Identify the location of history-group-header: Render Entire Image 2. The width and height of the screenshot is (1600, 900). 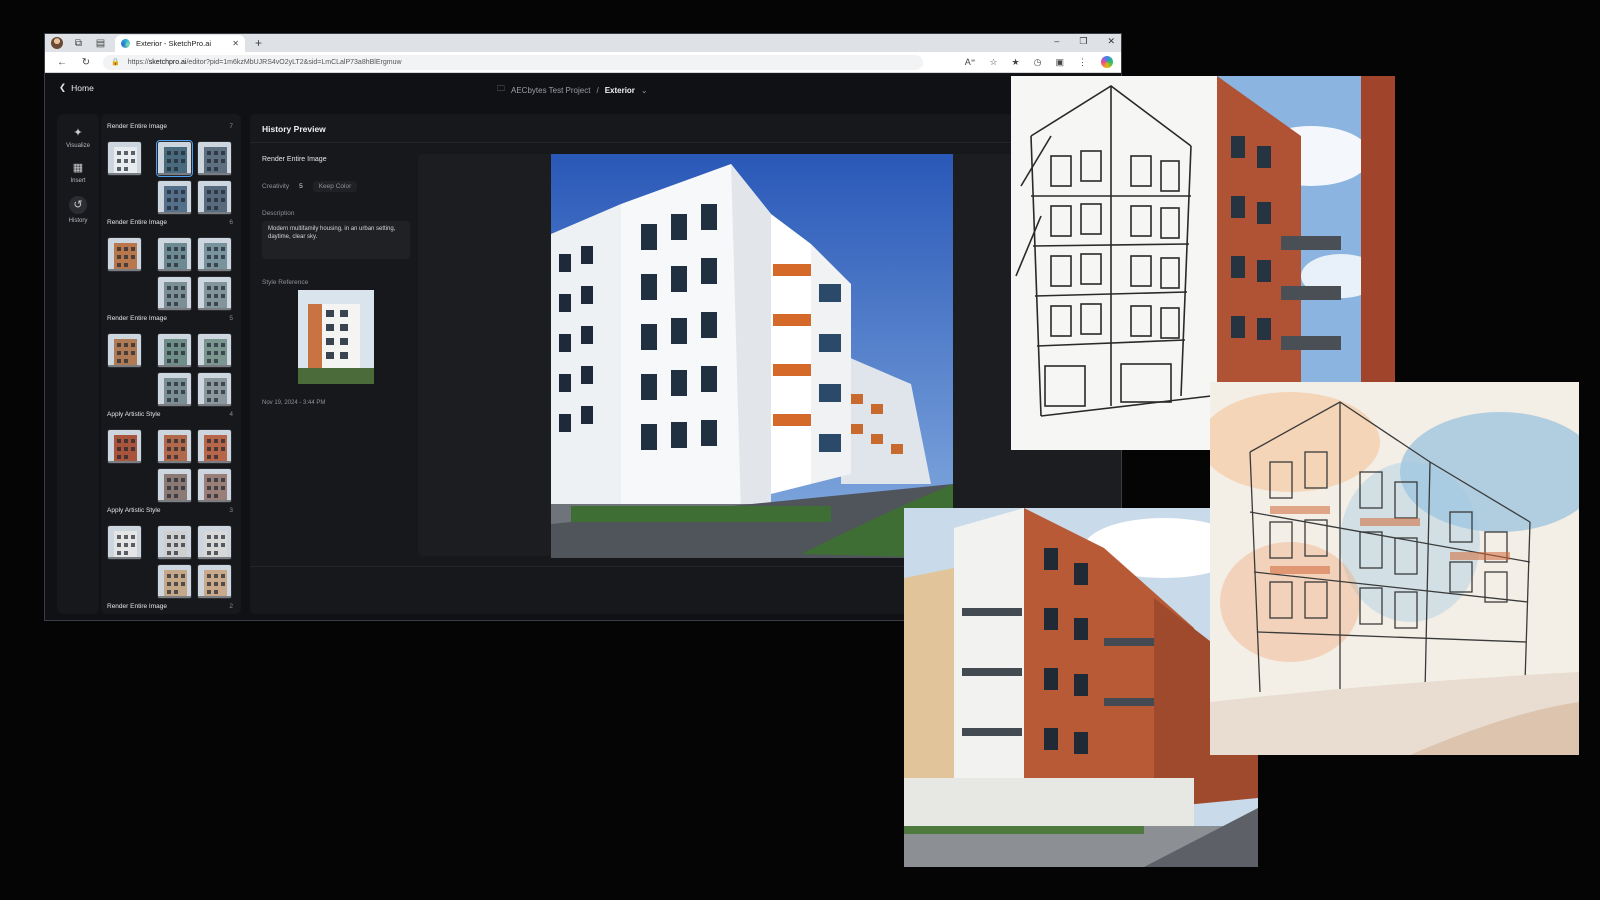
(174, 606).